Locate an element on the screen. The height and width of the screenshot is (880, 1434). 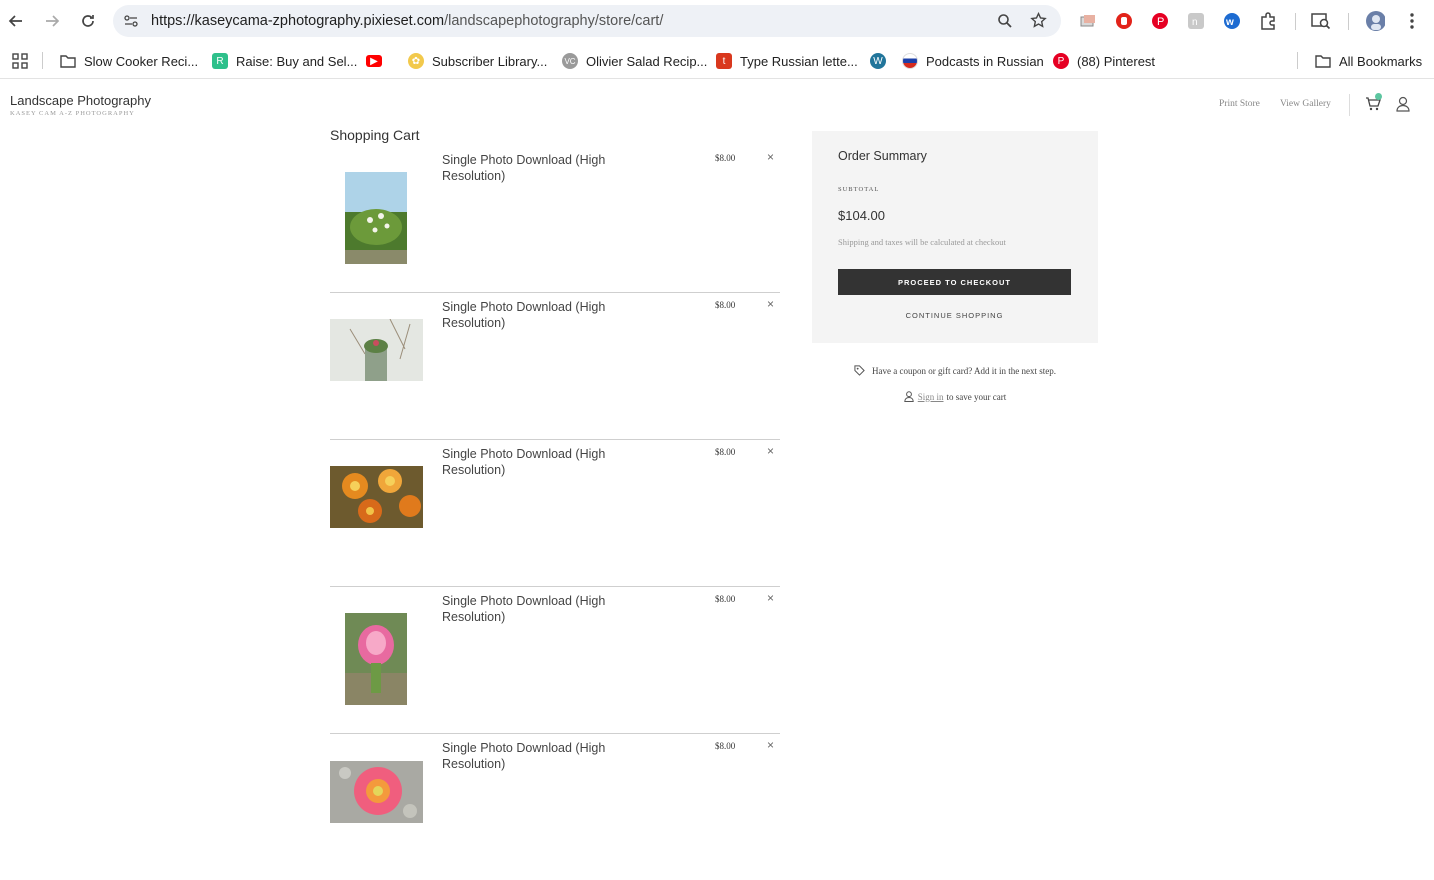
all-bookmarks-label: All Bookmarks is located at coordinates (1381, 61).